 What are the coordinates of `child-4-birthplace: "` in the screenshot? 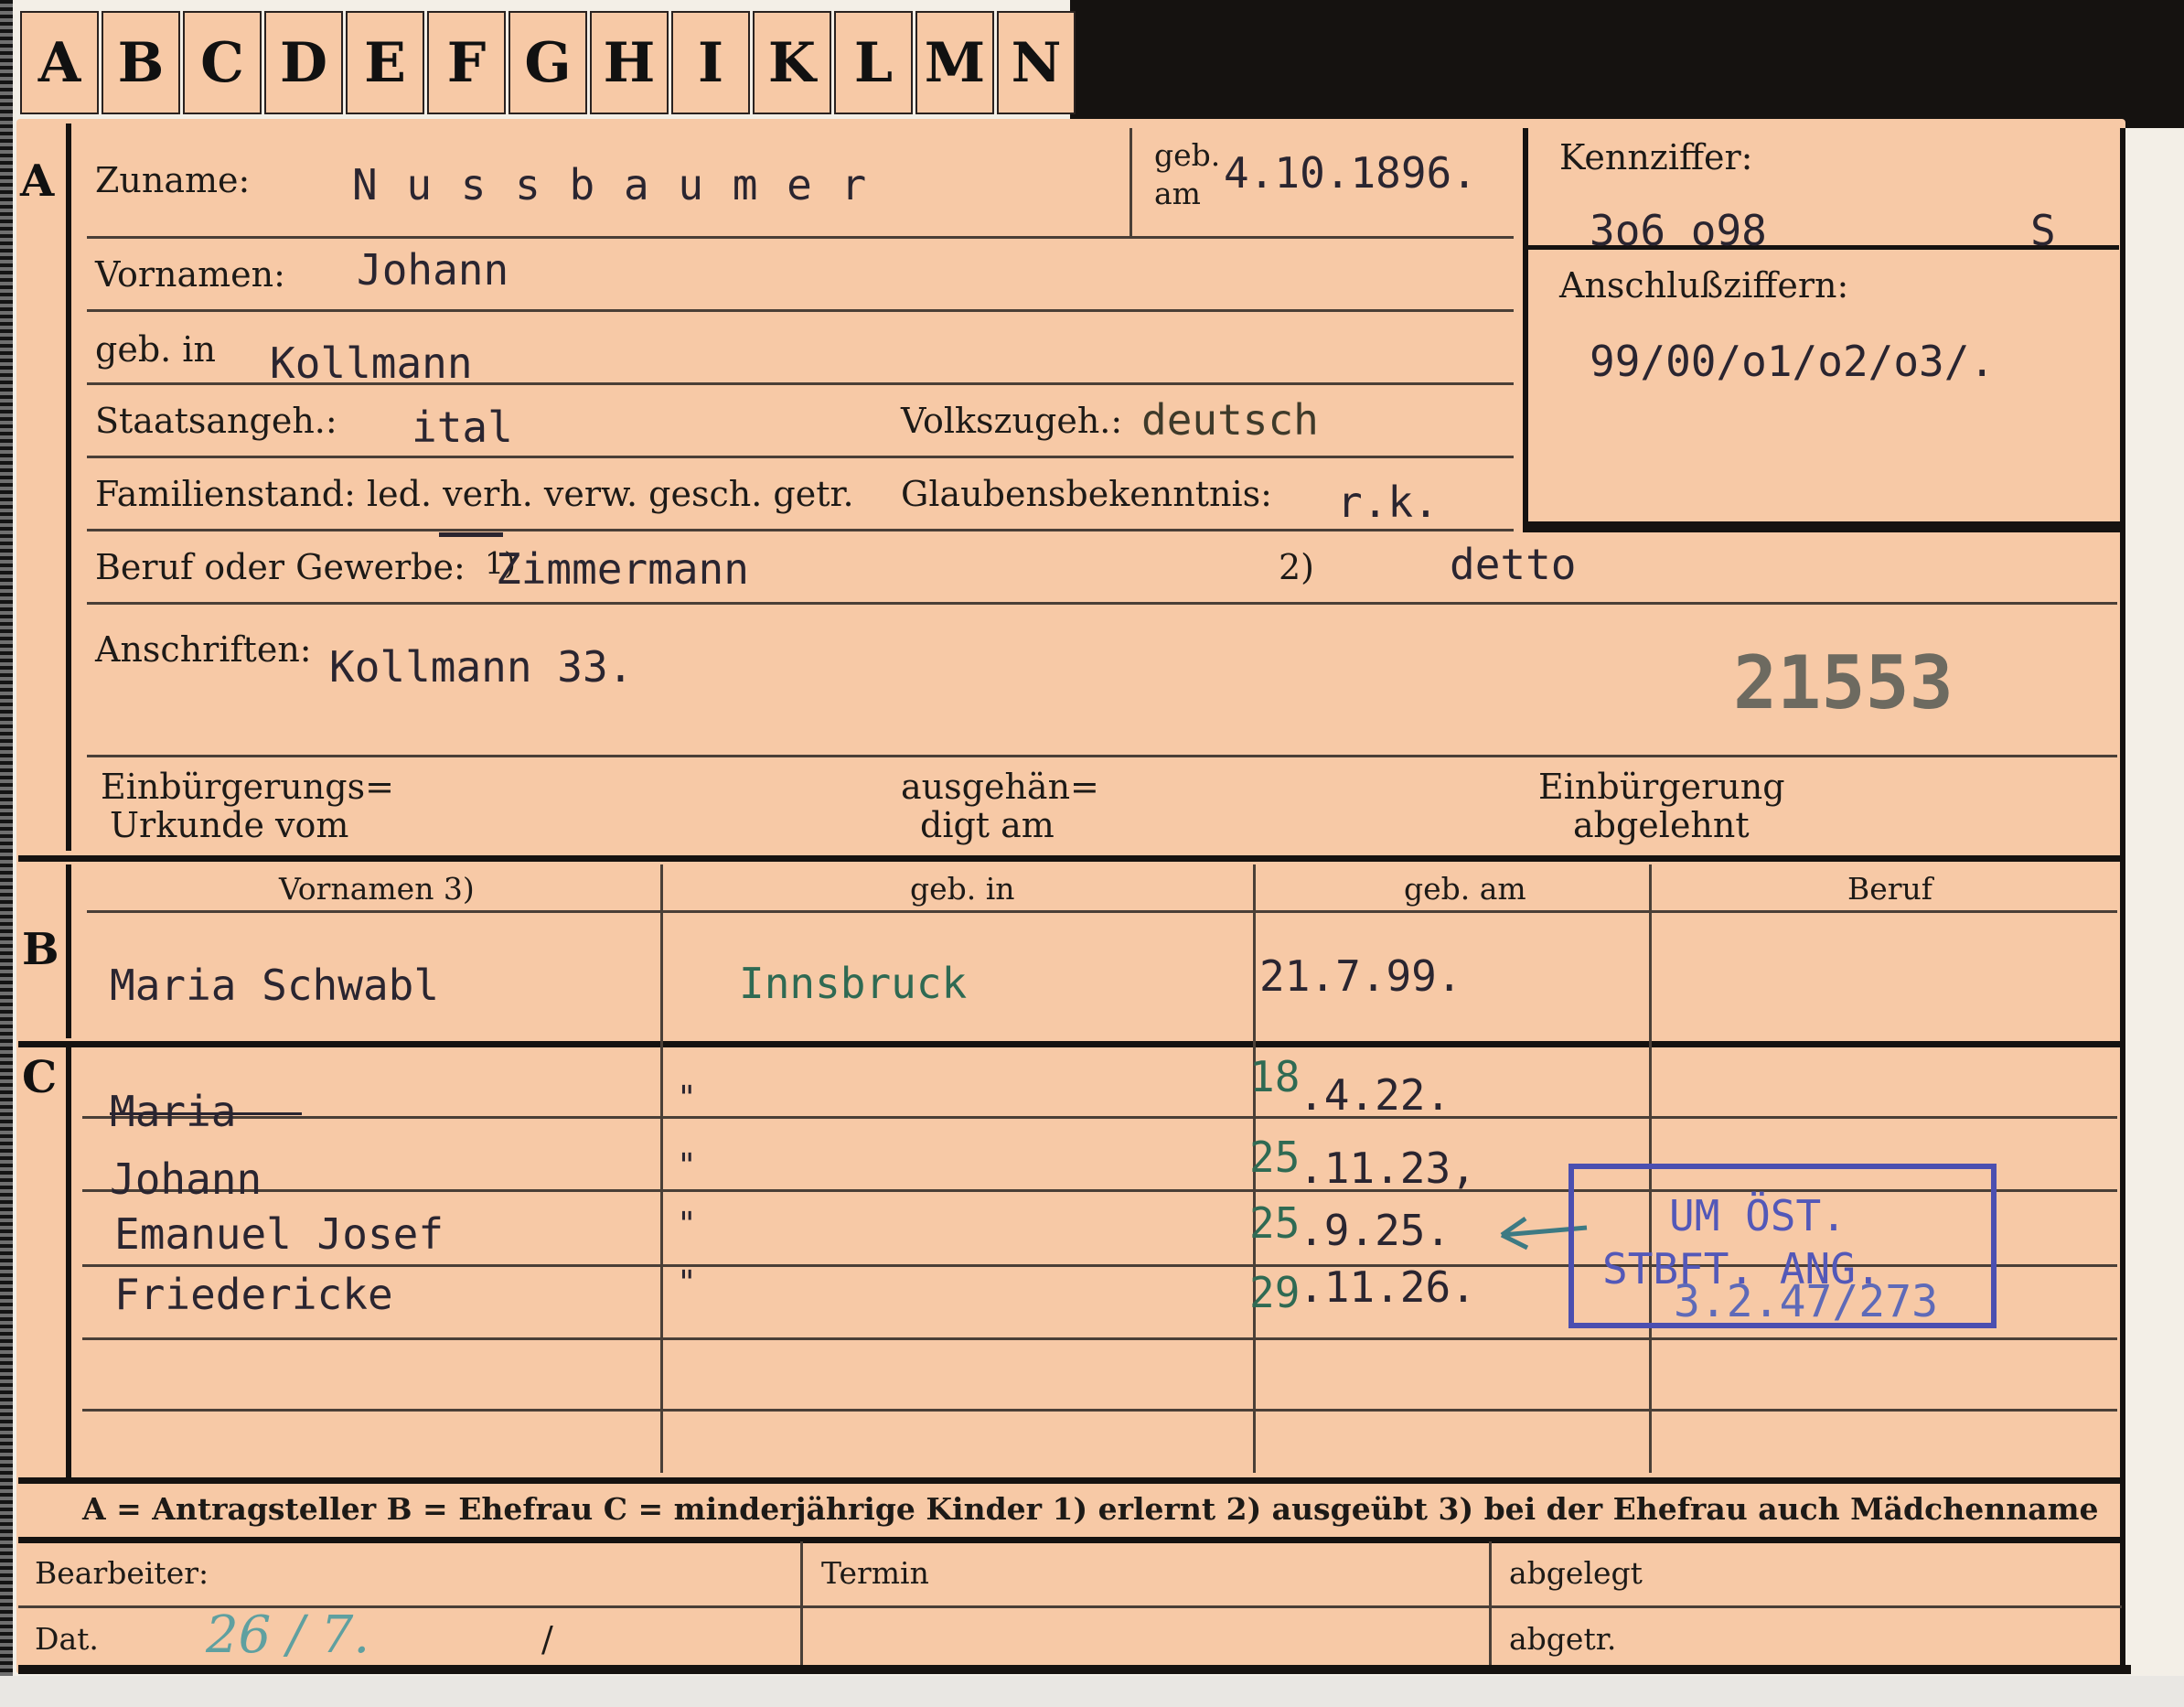 It's located at (687, 1283).